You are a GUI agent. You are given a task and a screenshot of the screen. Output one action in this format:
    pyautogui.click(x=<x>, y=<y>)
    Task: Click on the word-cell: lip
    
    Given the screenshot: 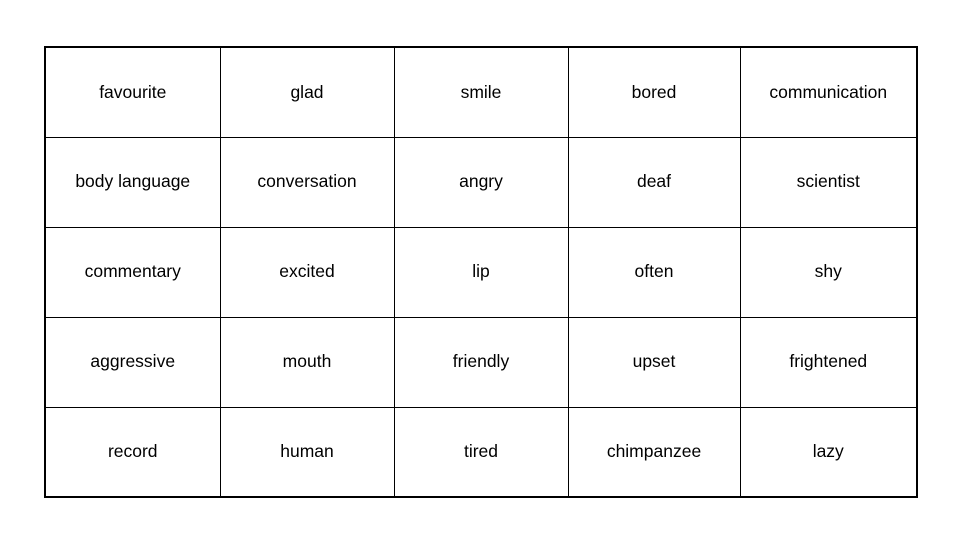 What is the action you would take?
    pyautogui.click(x=481, y=272)
    